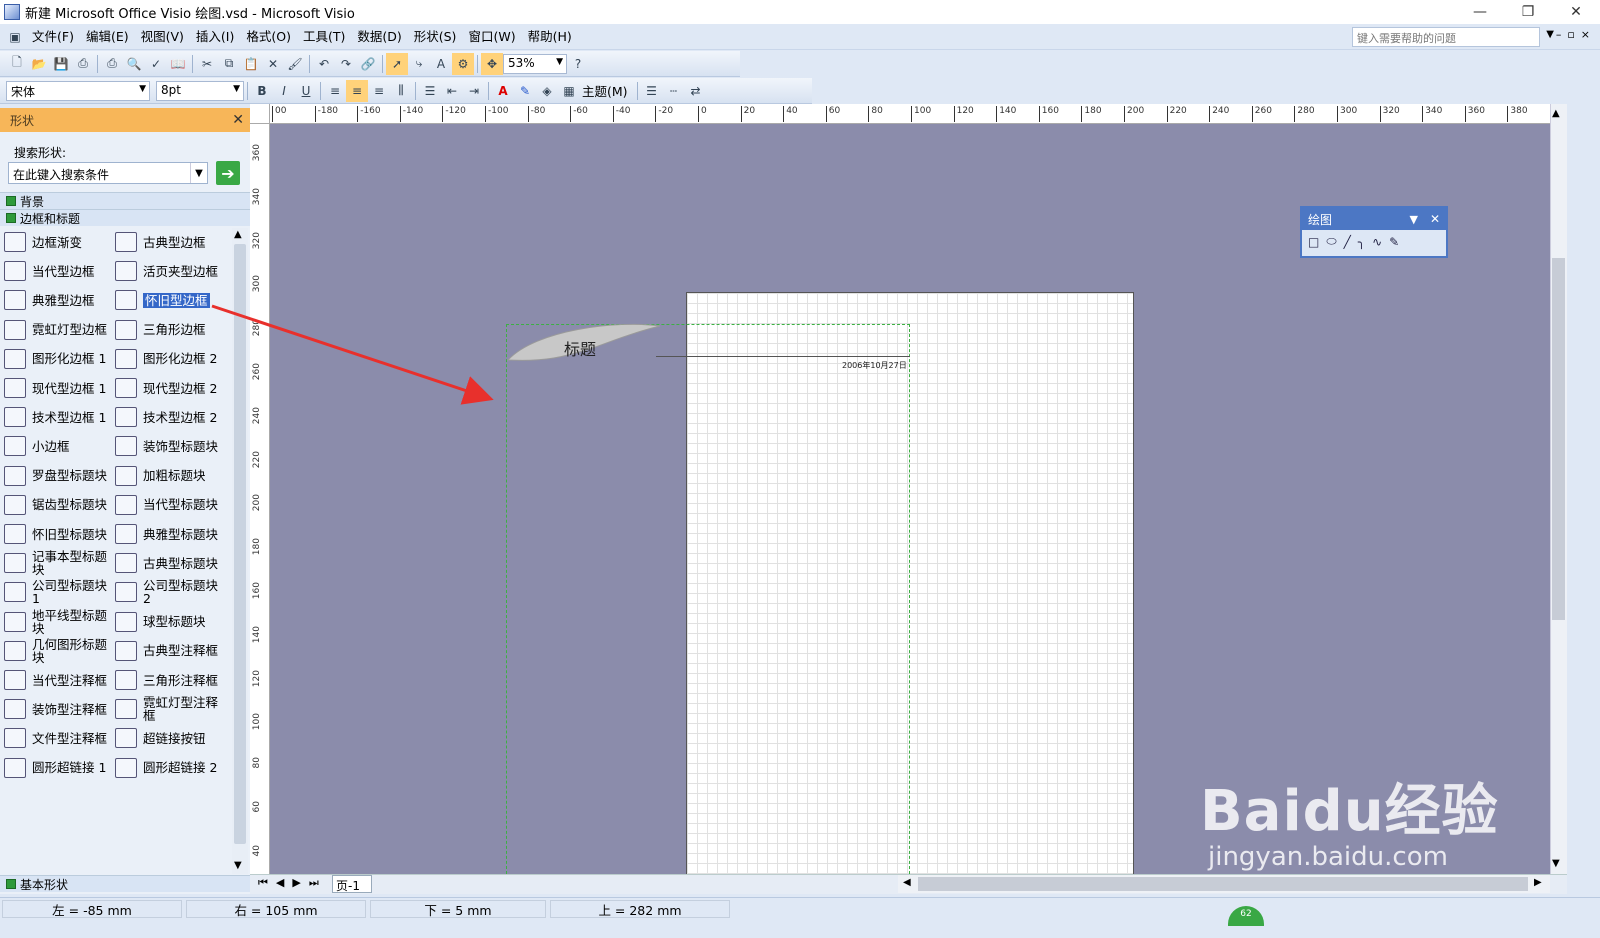 The height and width of the screenshot is (938, 1600). What do you see at coordinates (430, 91) in the screenshot?
I see `bullets-icon: ☰` at bounding box center [430, 91].